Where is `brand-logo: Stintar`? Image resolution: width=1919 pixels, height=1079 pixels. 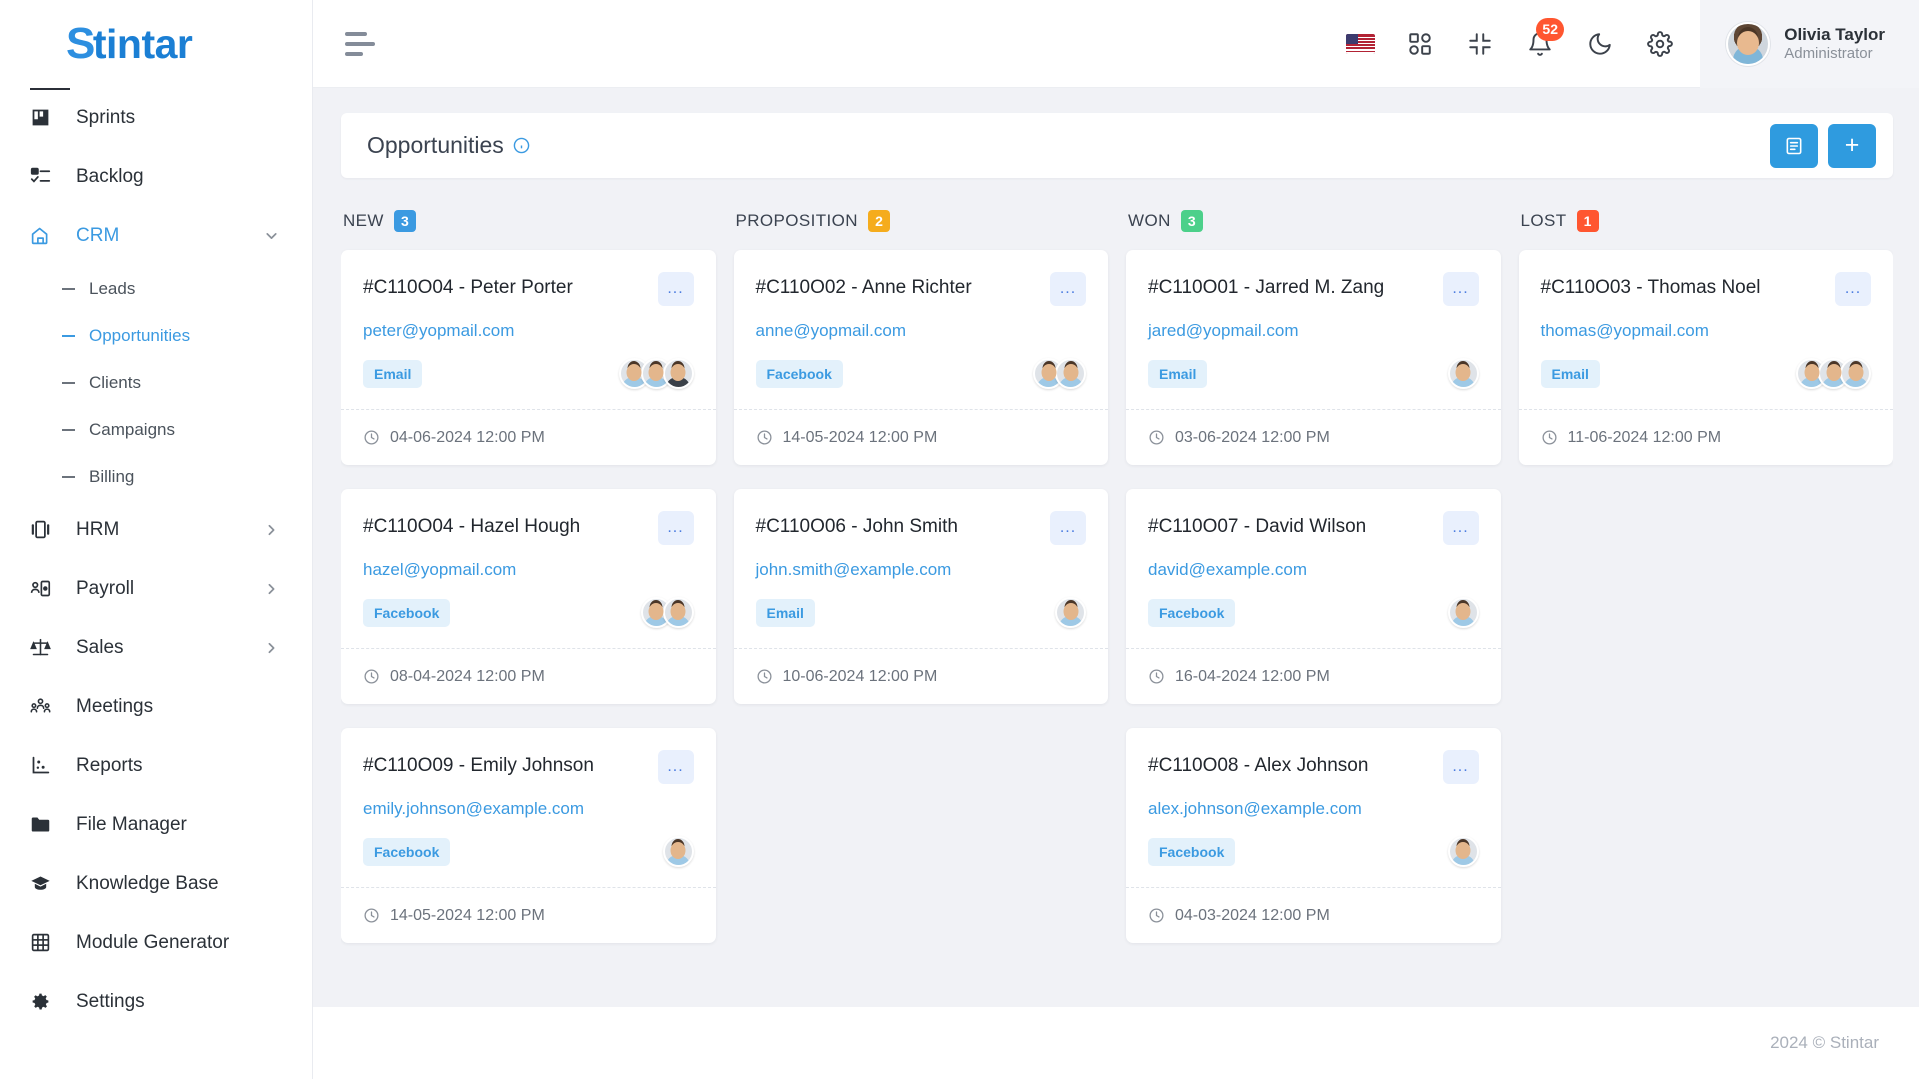
brand-logo: Stintar is located at coordinates (156, 44).